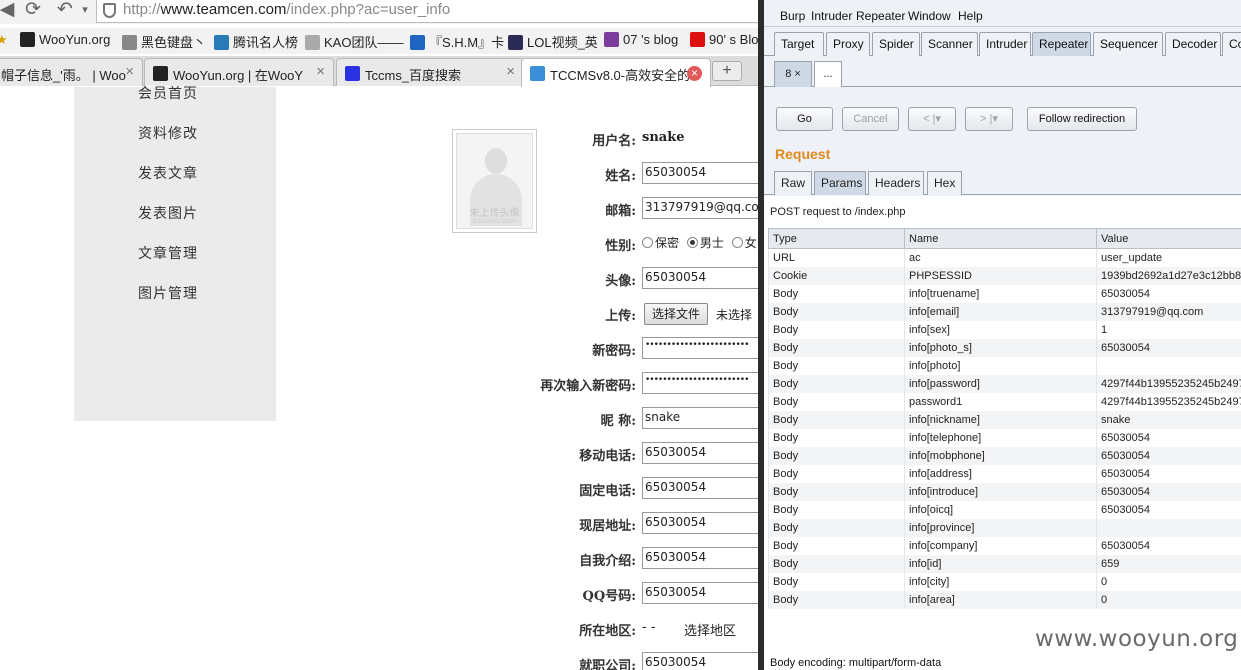 The height and width of the screenshot is (670, 1241). Describe the element at coordinates (256, 42) in the screenshot. I see `bookmark-item: 腾讯名人榜` at that location.